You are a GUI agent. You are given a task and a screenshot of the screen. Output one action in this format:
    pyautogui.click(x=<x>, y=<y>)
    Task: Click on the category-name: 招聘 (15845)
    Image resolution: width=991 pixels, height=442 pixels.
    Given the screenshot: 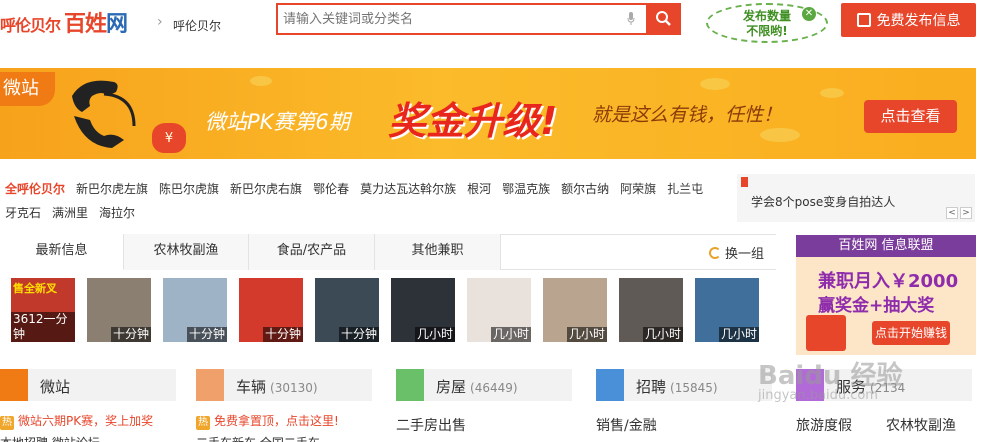 What is the action you would take?
    pyautogui.click(x=677, y=386)
    